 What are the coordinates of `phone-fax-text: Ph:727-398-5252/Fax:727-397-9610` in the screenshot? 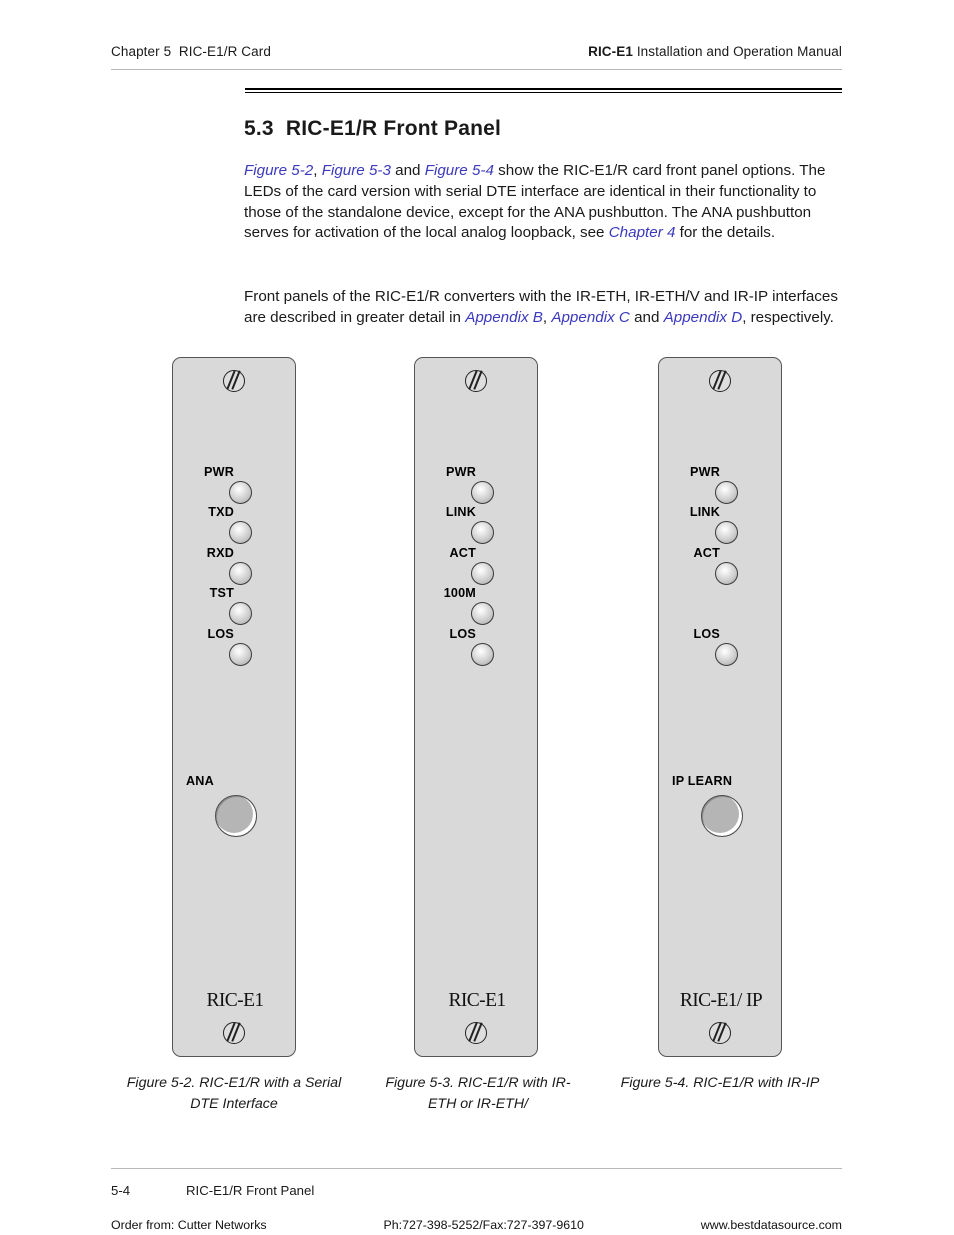 It's located at (483, 1225).